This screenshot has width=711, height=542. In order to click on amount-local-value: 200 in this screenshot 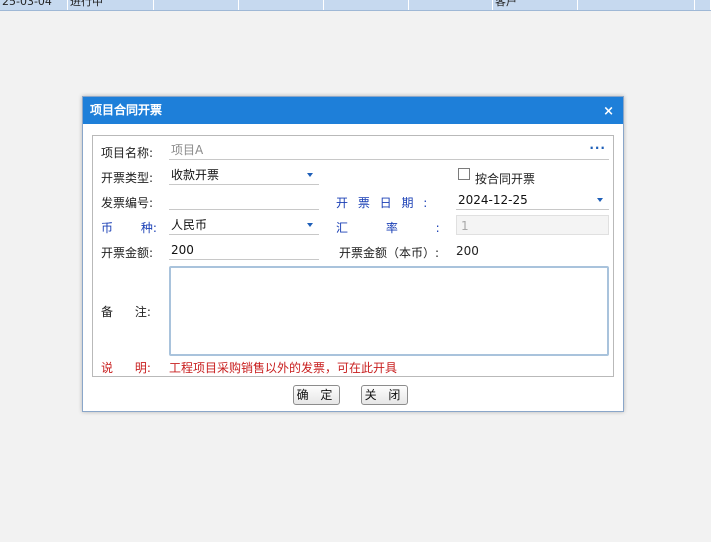, I will do `click(467, 251)`.